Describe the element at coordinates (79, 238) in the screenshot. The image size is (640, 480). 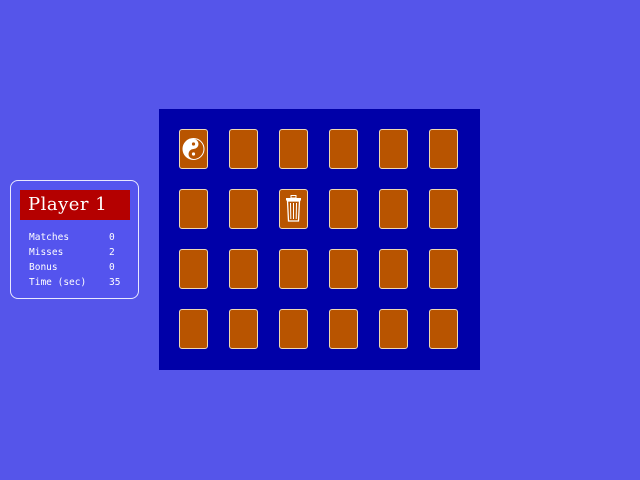
I see `stat-row-matches: Matches 0` at that location.